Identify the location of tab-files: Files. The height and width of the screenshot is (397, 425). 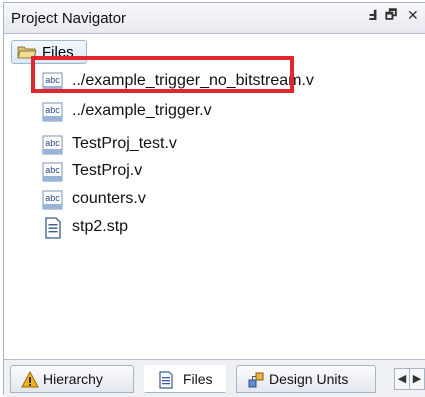
(185, 379).